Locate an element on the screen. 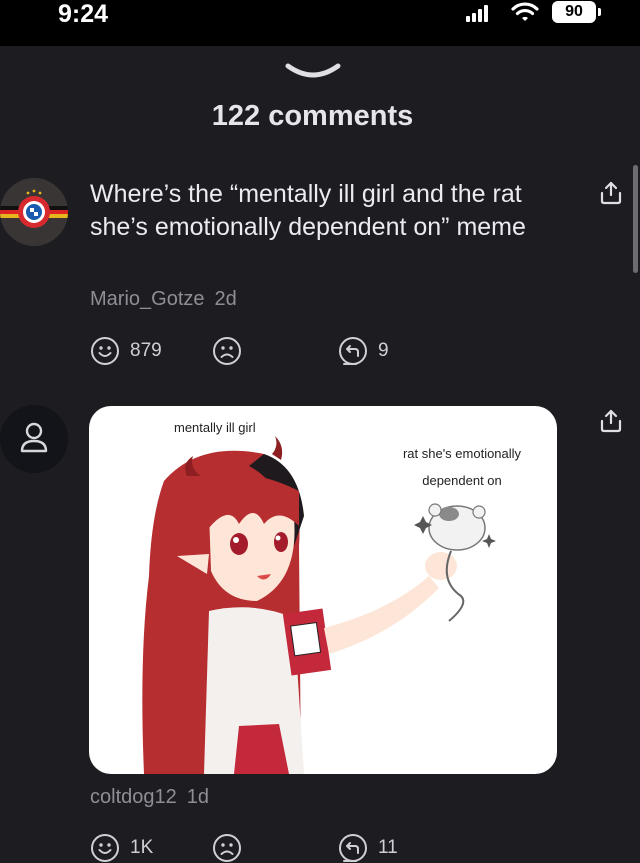  upvote-count: 879 is located at coordinates (146, 350).